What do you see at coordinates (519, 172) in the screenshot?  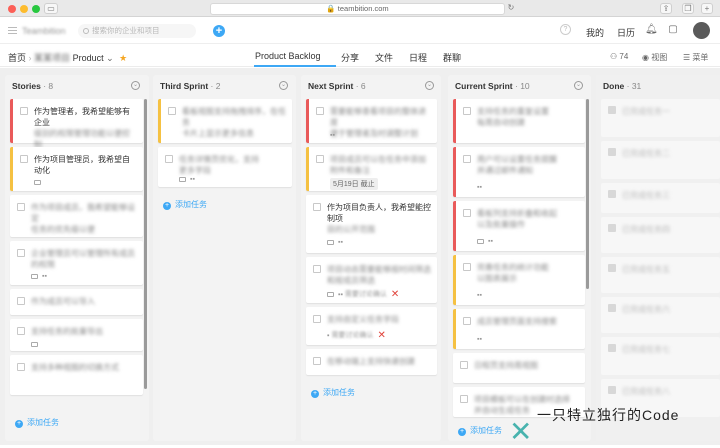 I see `task-card: 用户可以设置任务提醒 并通过邮件通知 ▪▪` at bounding box center [519, 172].